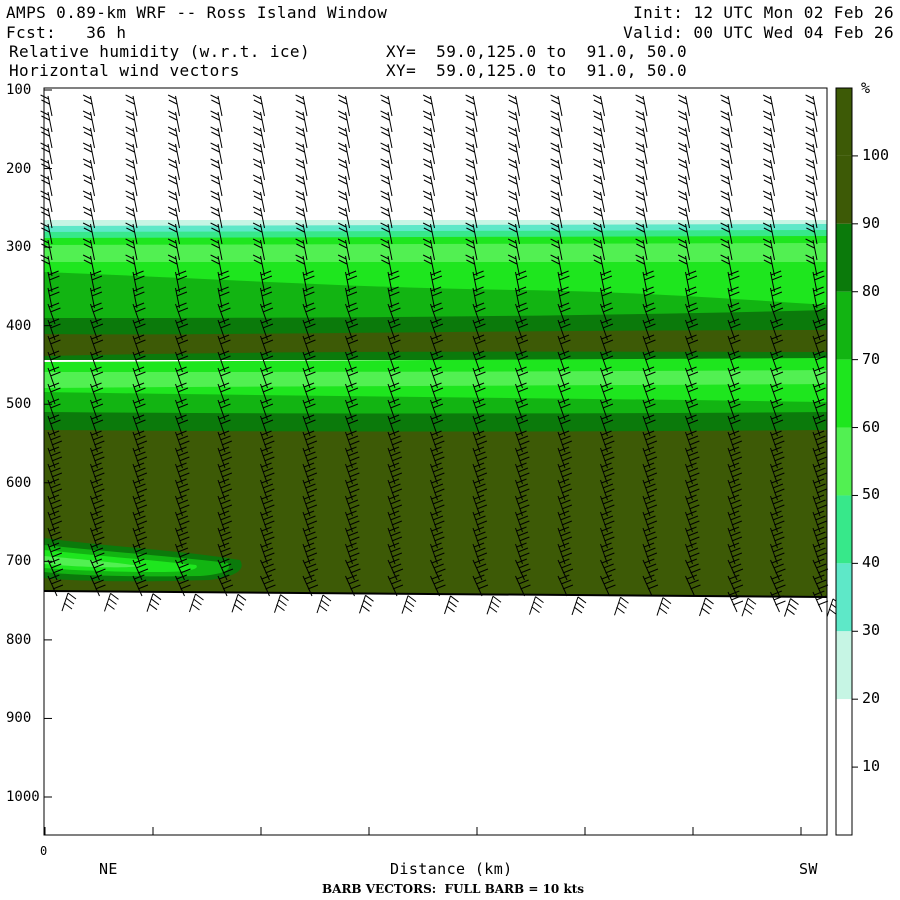 This screenshot has width=900, height=900. Describe the element at coordinates (871, 358) in the screenshot. I see `colorbar-label: 70` at that location.